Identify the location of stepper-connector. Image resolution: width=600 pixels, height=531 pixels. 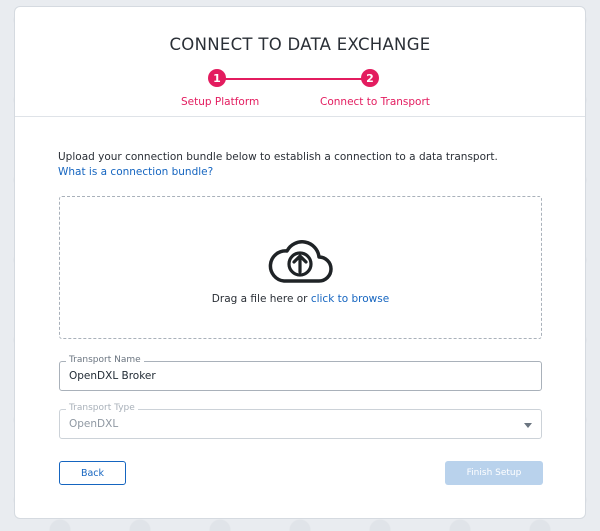
(293, 79).